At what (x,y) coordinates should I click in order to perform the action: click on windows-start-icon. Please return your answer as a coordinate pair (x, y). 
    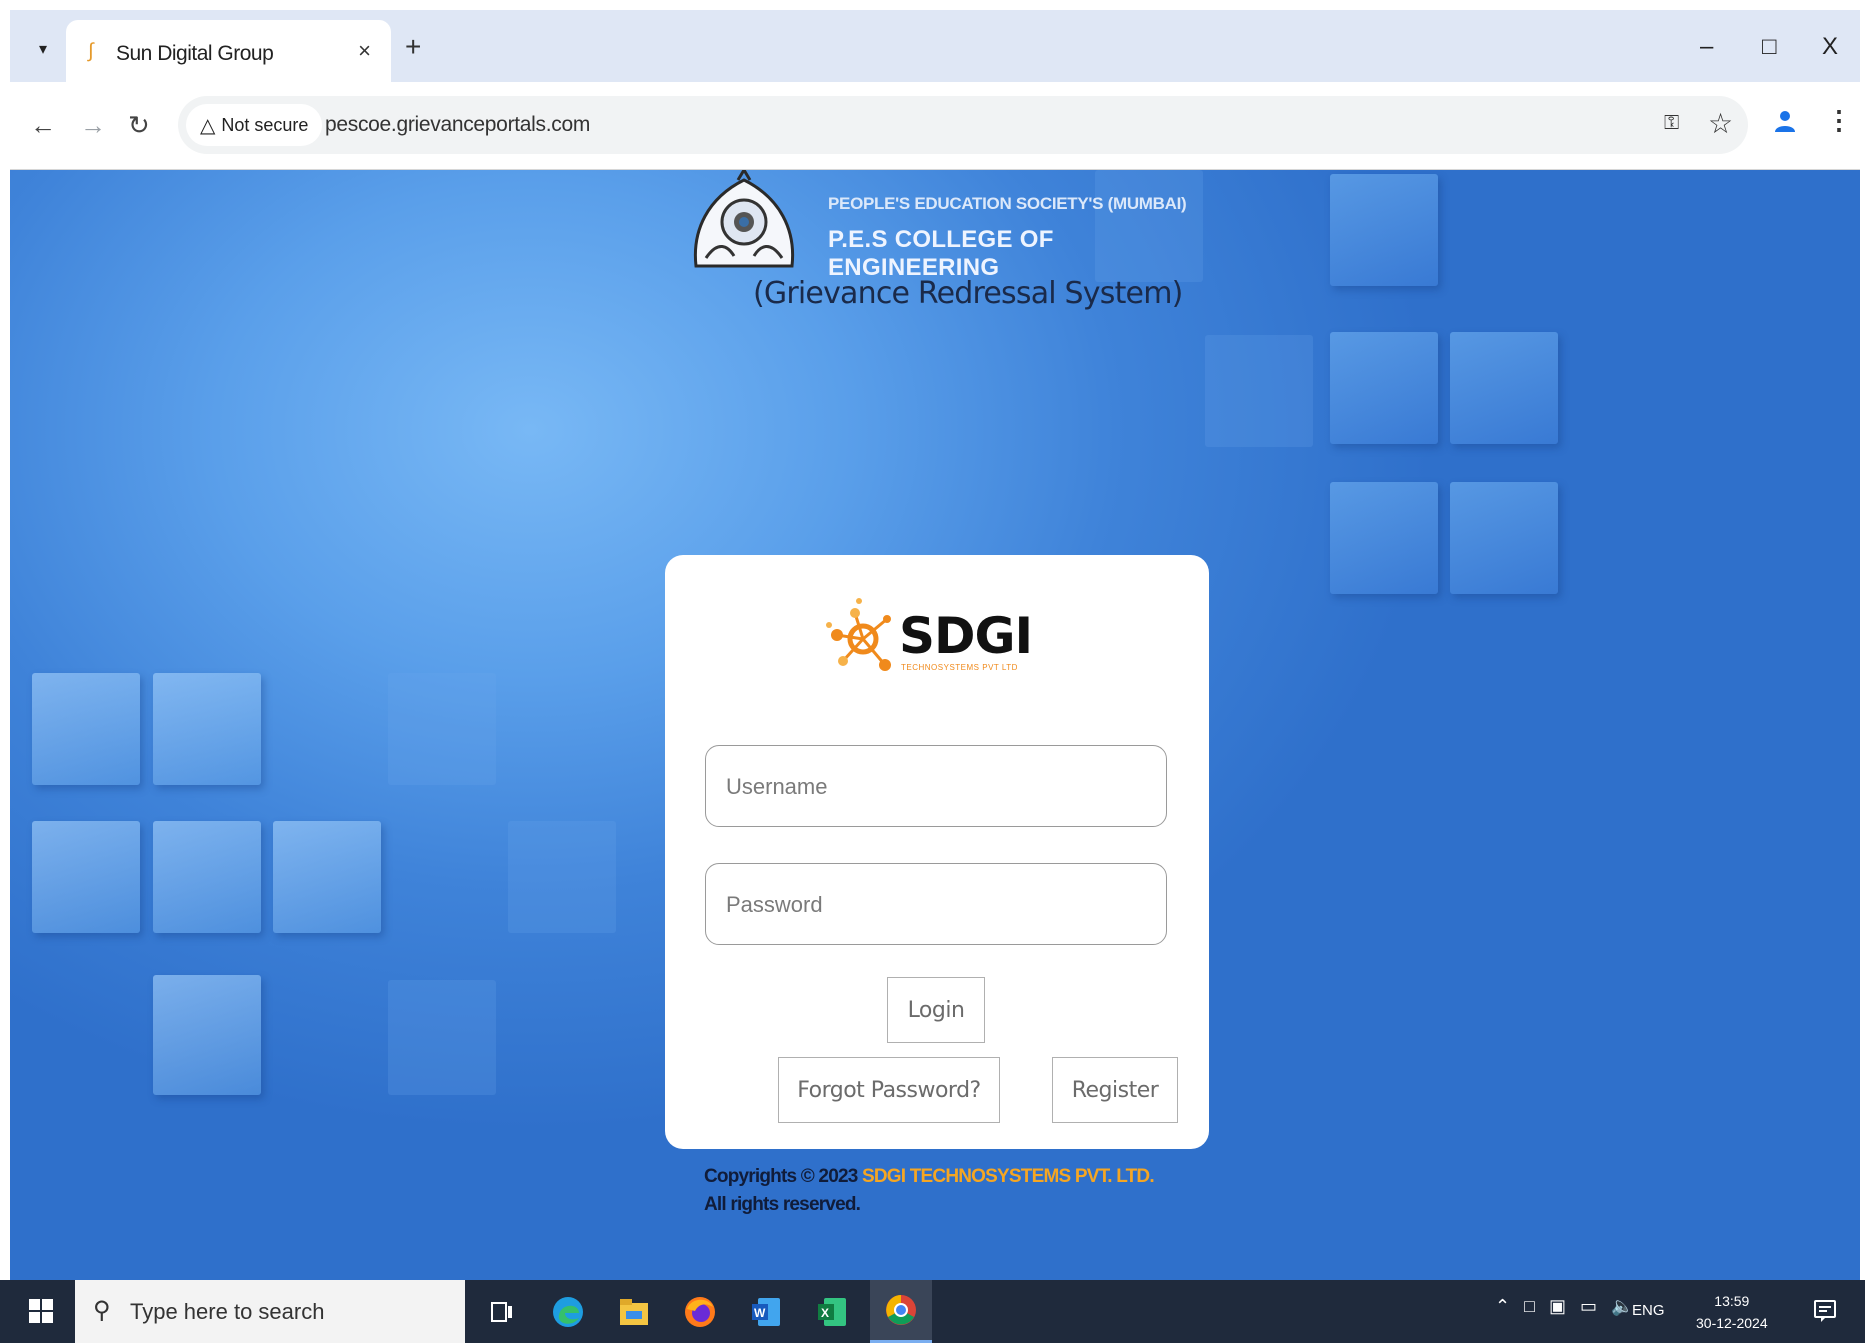
    Looking at the image, I should click on (41, 1311).